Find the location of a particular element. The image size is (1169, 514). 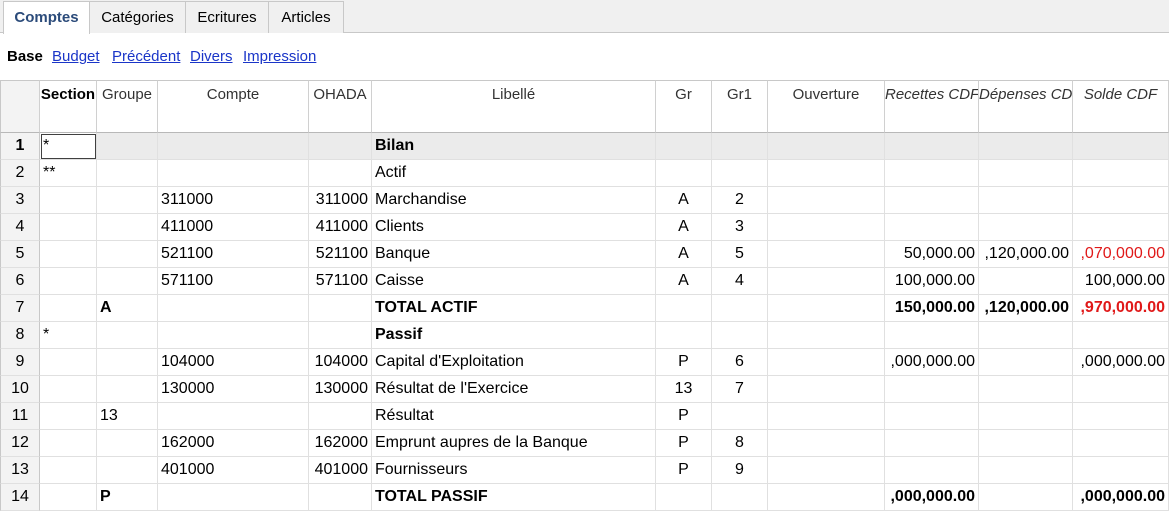

cell-gr: 13 is located at coordinates (684, 389).